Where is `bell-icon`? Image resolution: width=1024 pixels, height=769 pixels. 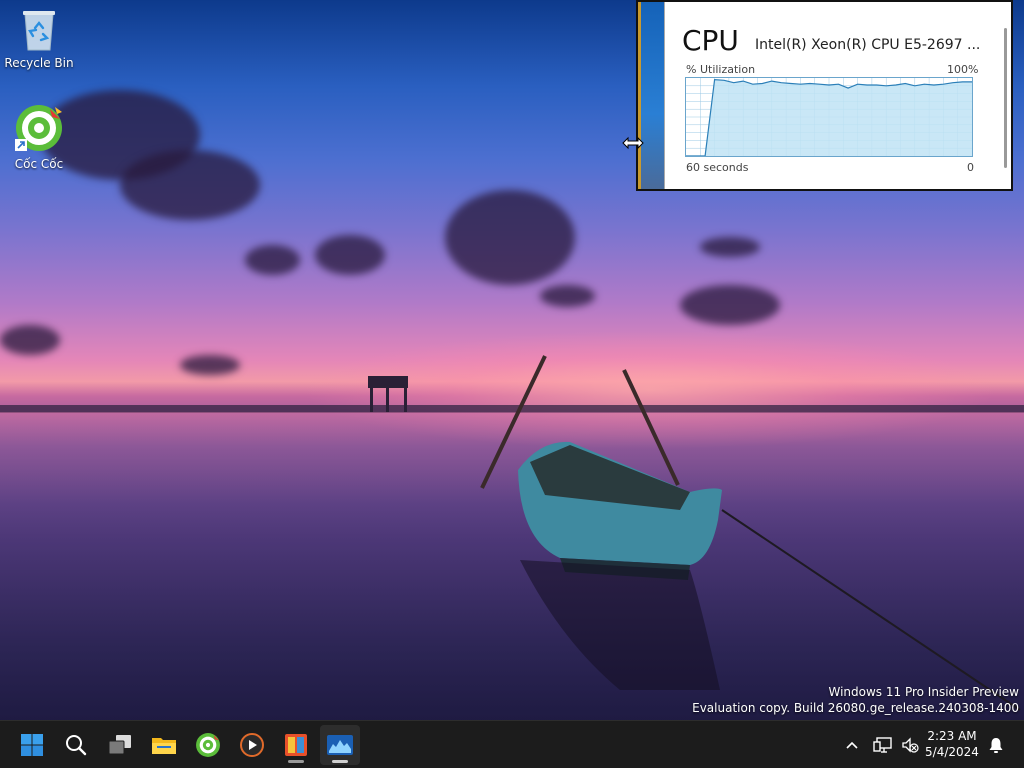 bell-icon is located at coordinates (996, 745).